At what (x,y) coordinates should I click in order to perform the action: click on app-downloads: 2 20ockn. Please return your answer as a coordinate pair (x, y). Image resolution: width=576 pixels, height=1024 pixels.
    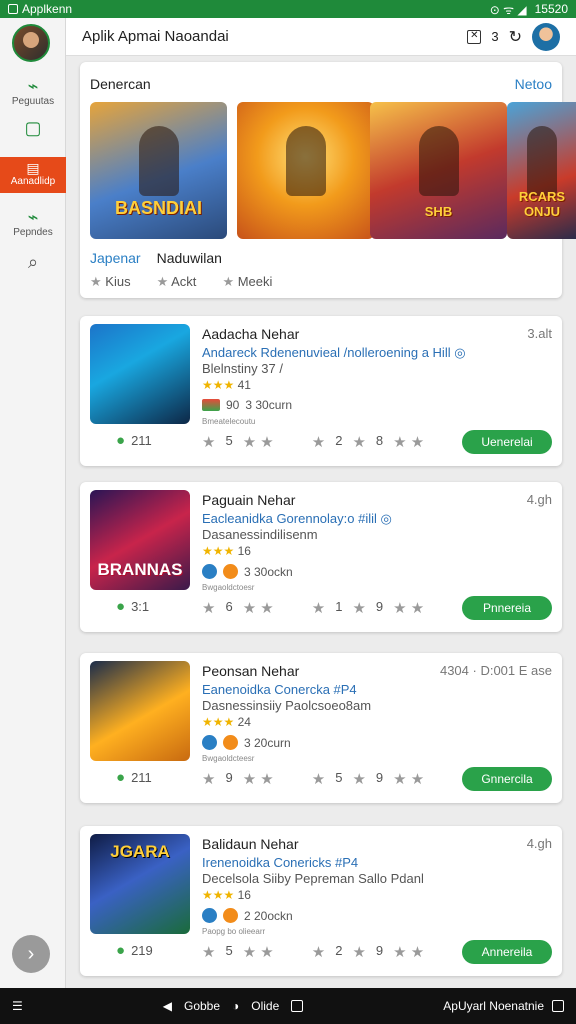
    Looking at the image, I should click on (247, 915).